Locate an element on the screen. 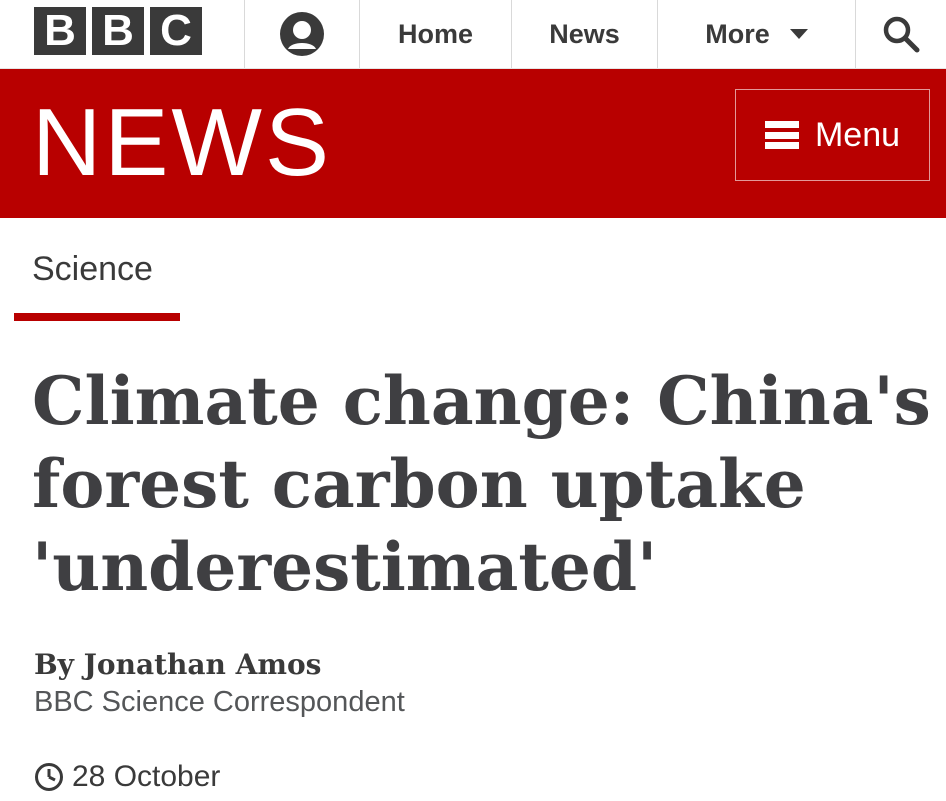 The width and height of the screenshot is (946, 801). menu-button: Menu is located at coordinates (832, 135).